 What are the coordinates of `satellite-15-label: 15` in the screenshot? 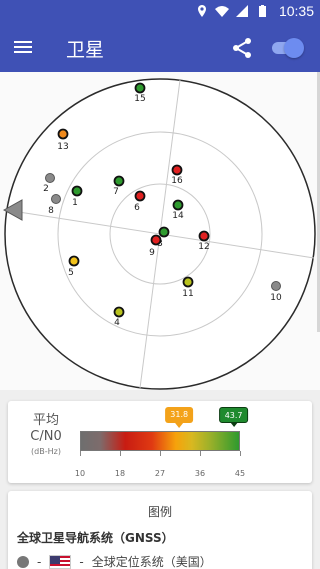 It's located at (139, 99).